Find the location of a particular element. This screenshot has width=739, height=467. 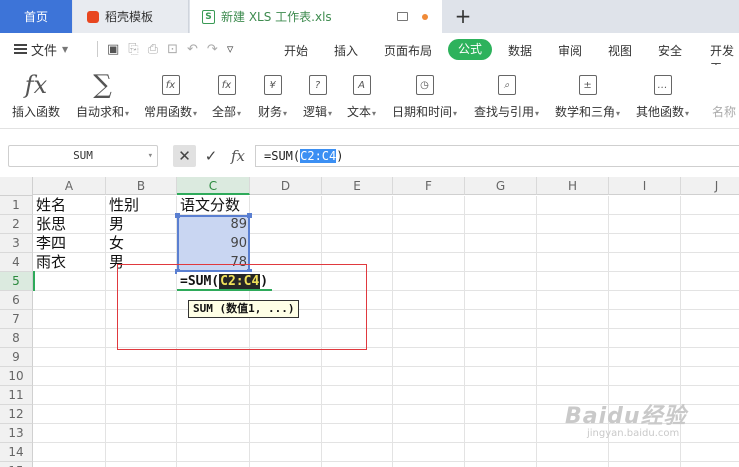

col-header-b: B is located at coordinates (141, 186).